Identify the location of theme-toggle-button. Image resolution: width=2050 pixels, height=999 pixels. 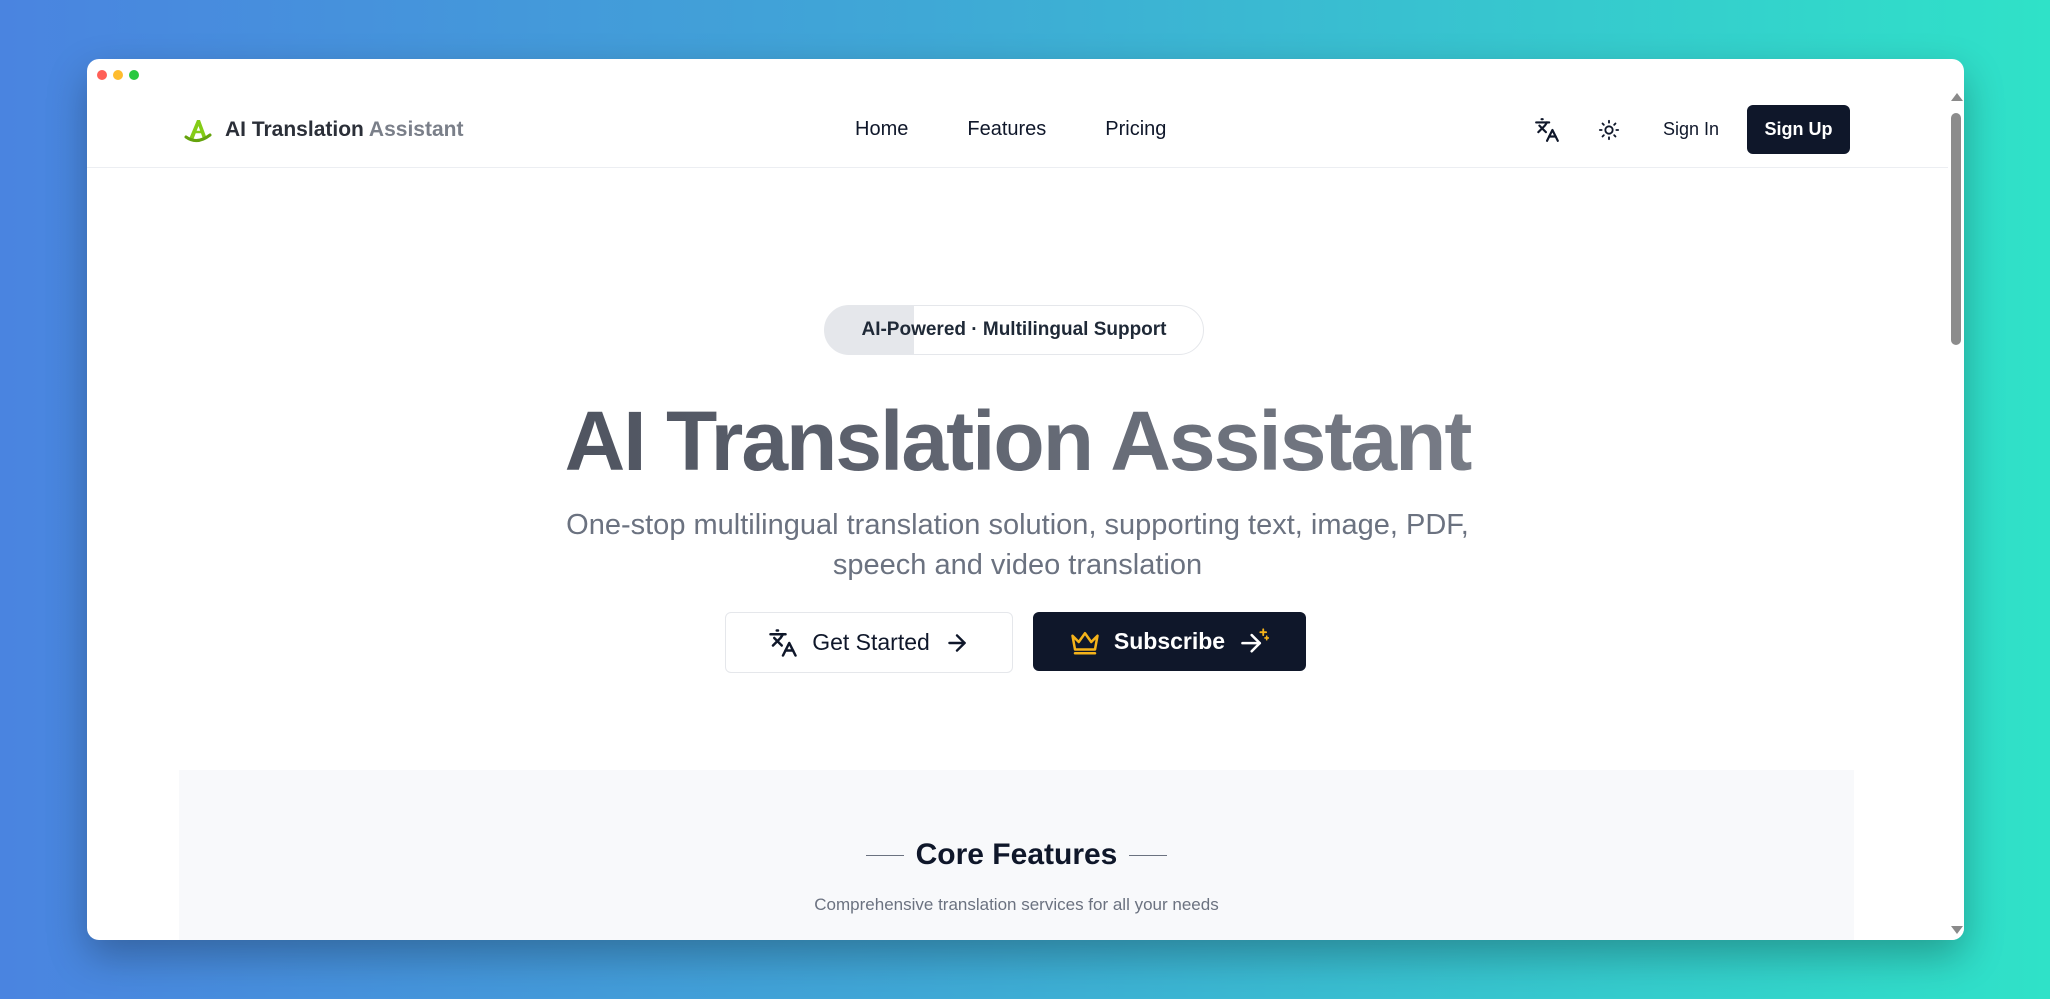
(1609, 130).